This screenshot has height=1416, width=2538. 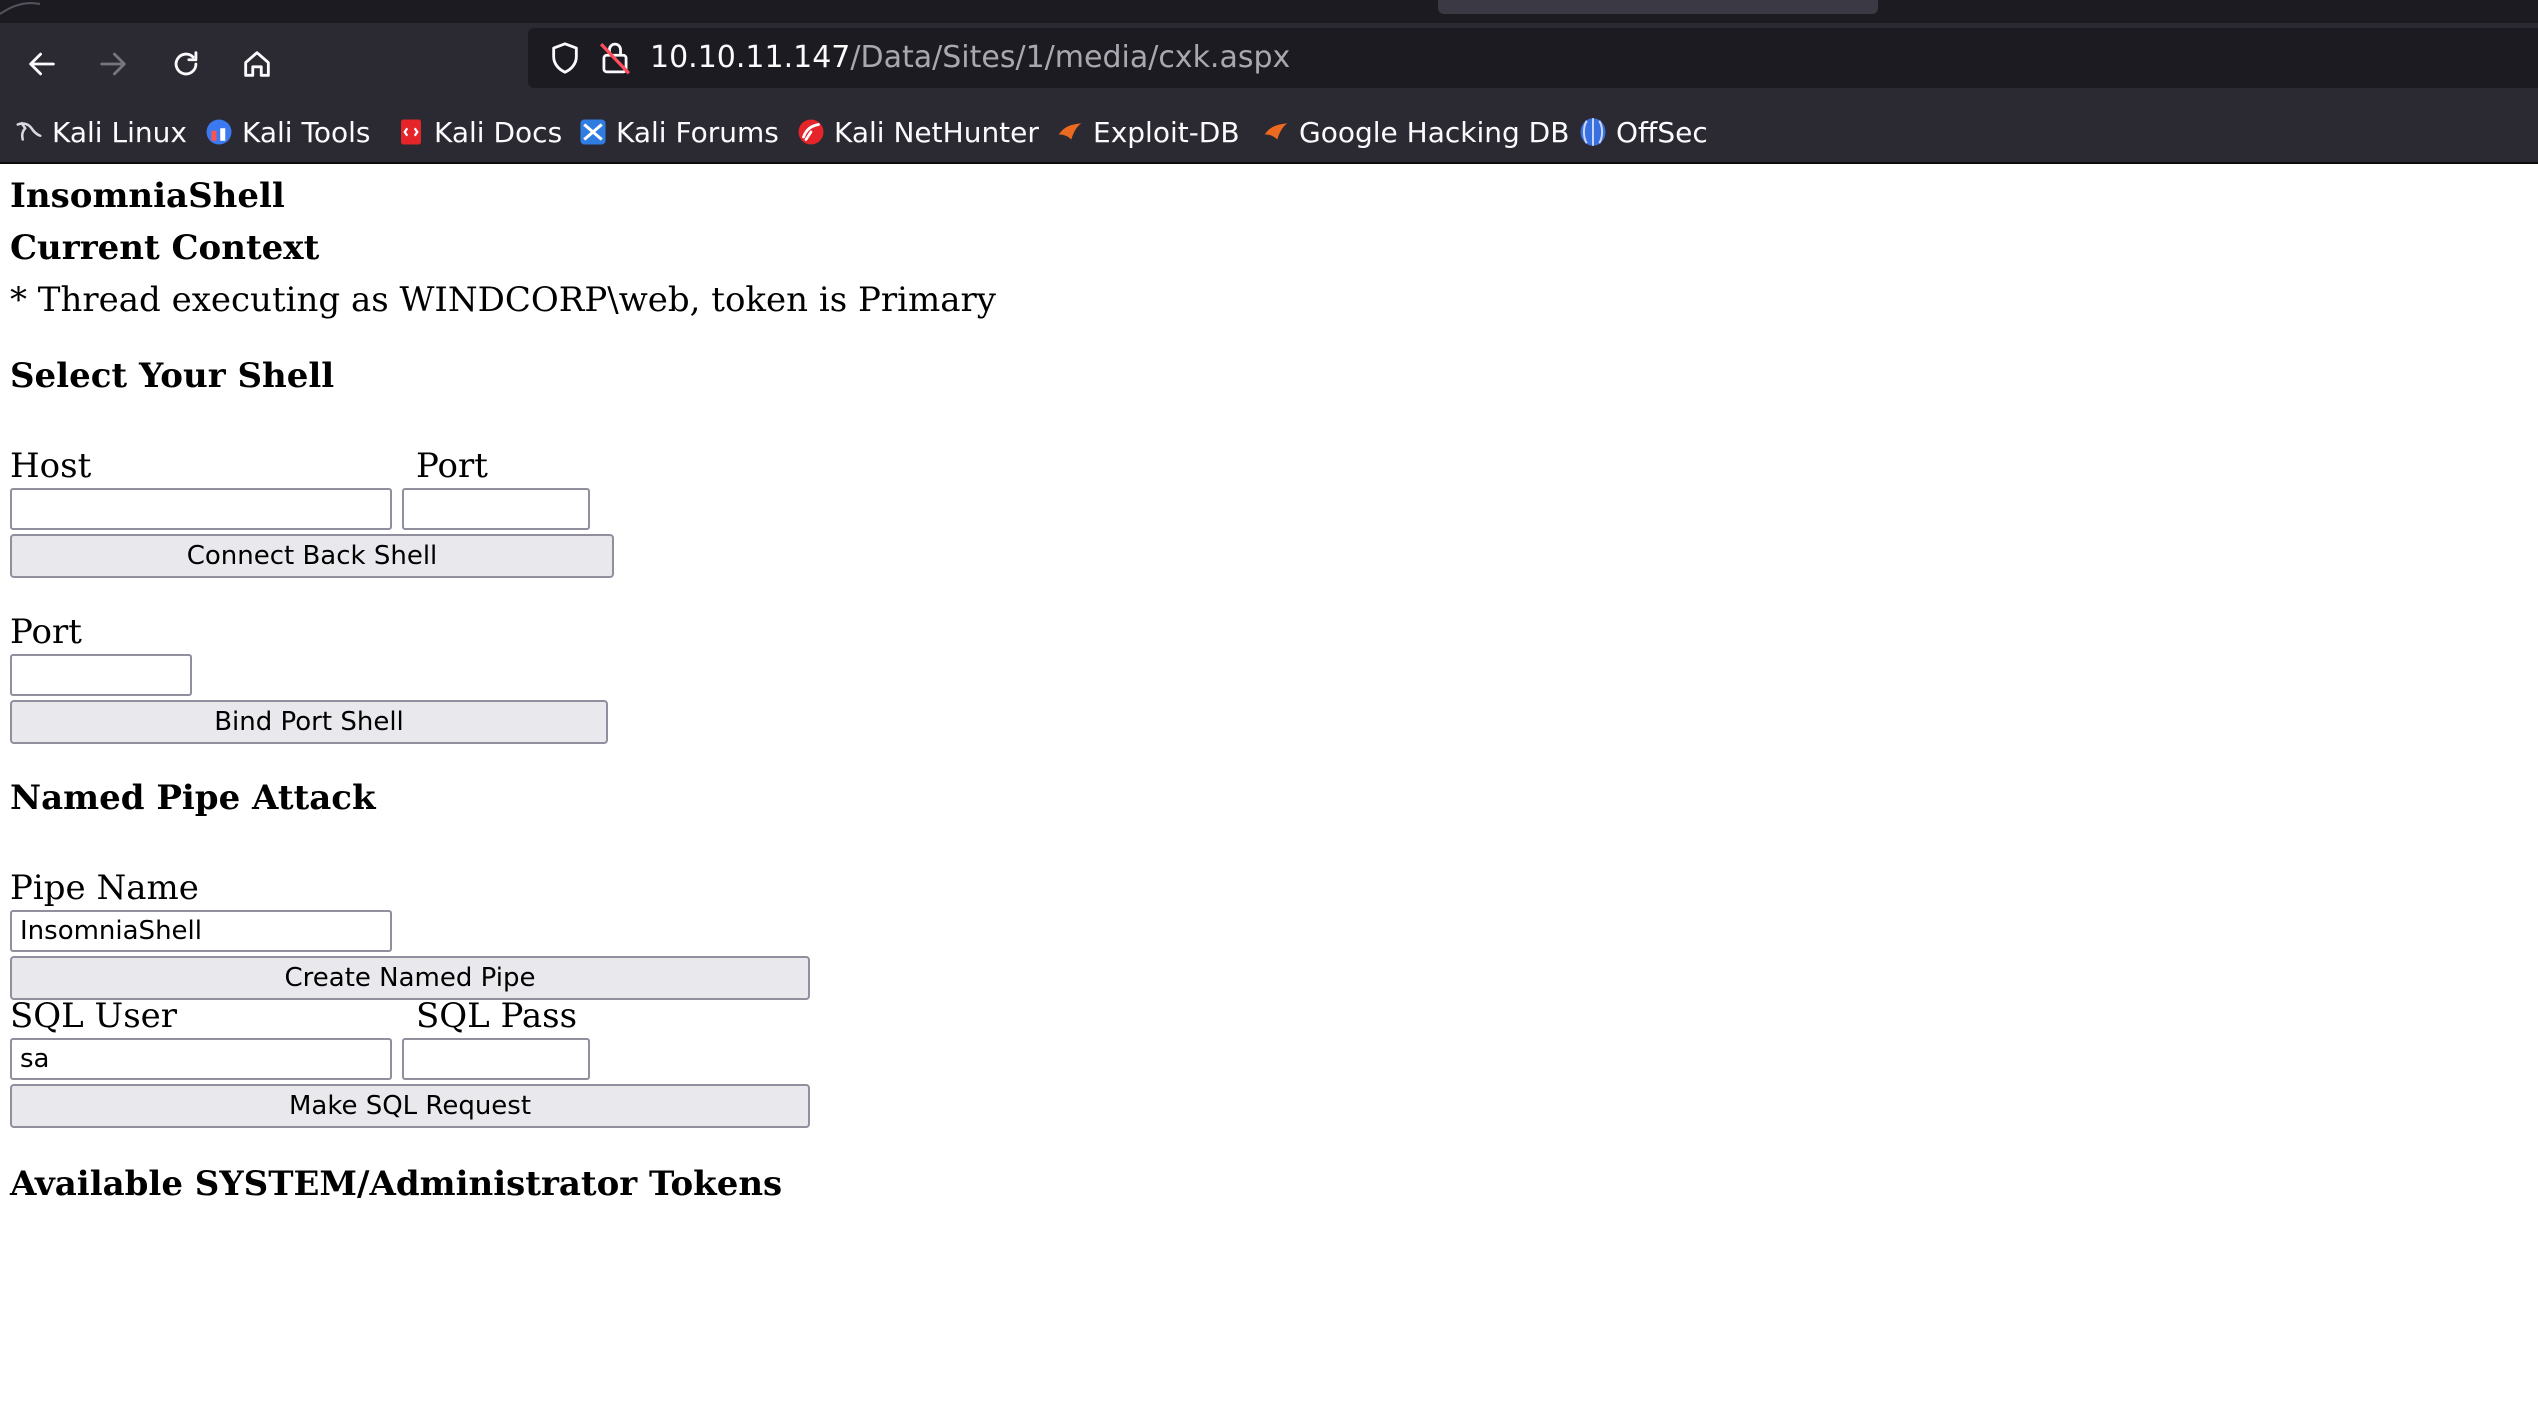 I want to click on bookmark-label: Kali Docs, so click(x=498, y=132).